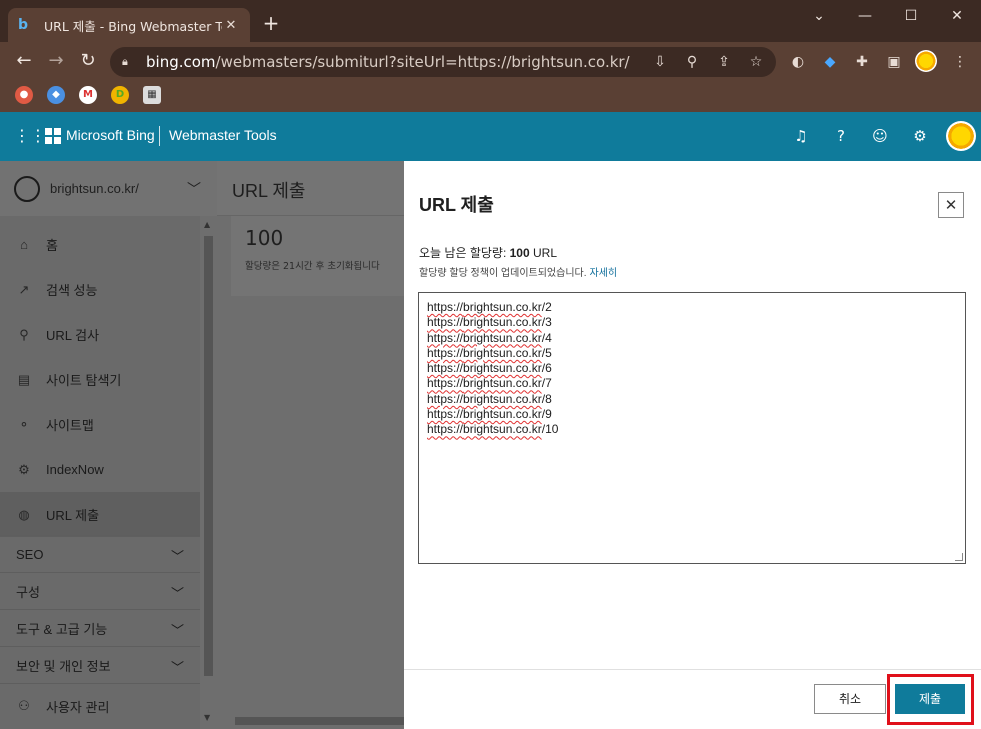 Image resolution: width=981 pixels, height=729 pixels. Describe the element at coordinates (880, 136) in the screenshot. I see `feedback-smiley-icon: ☺` at that location.